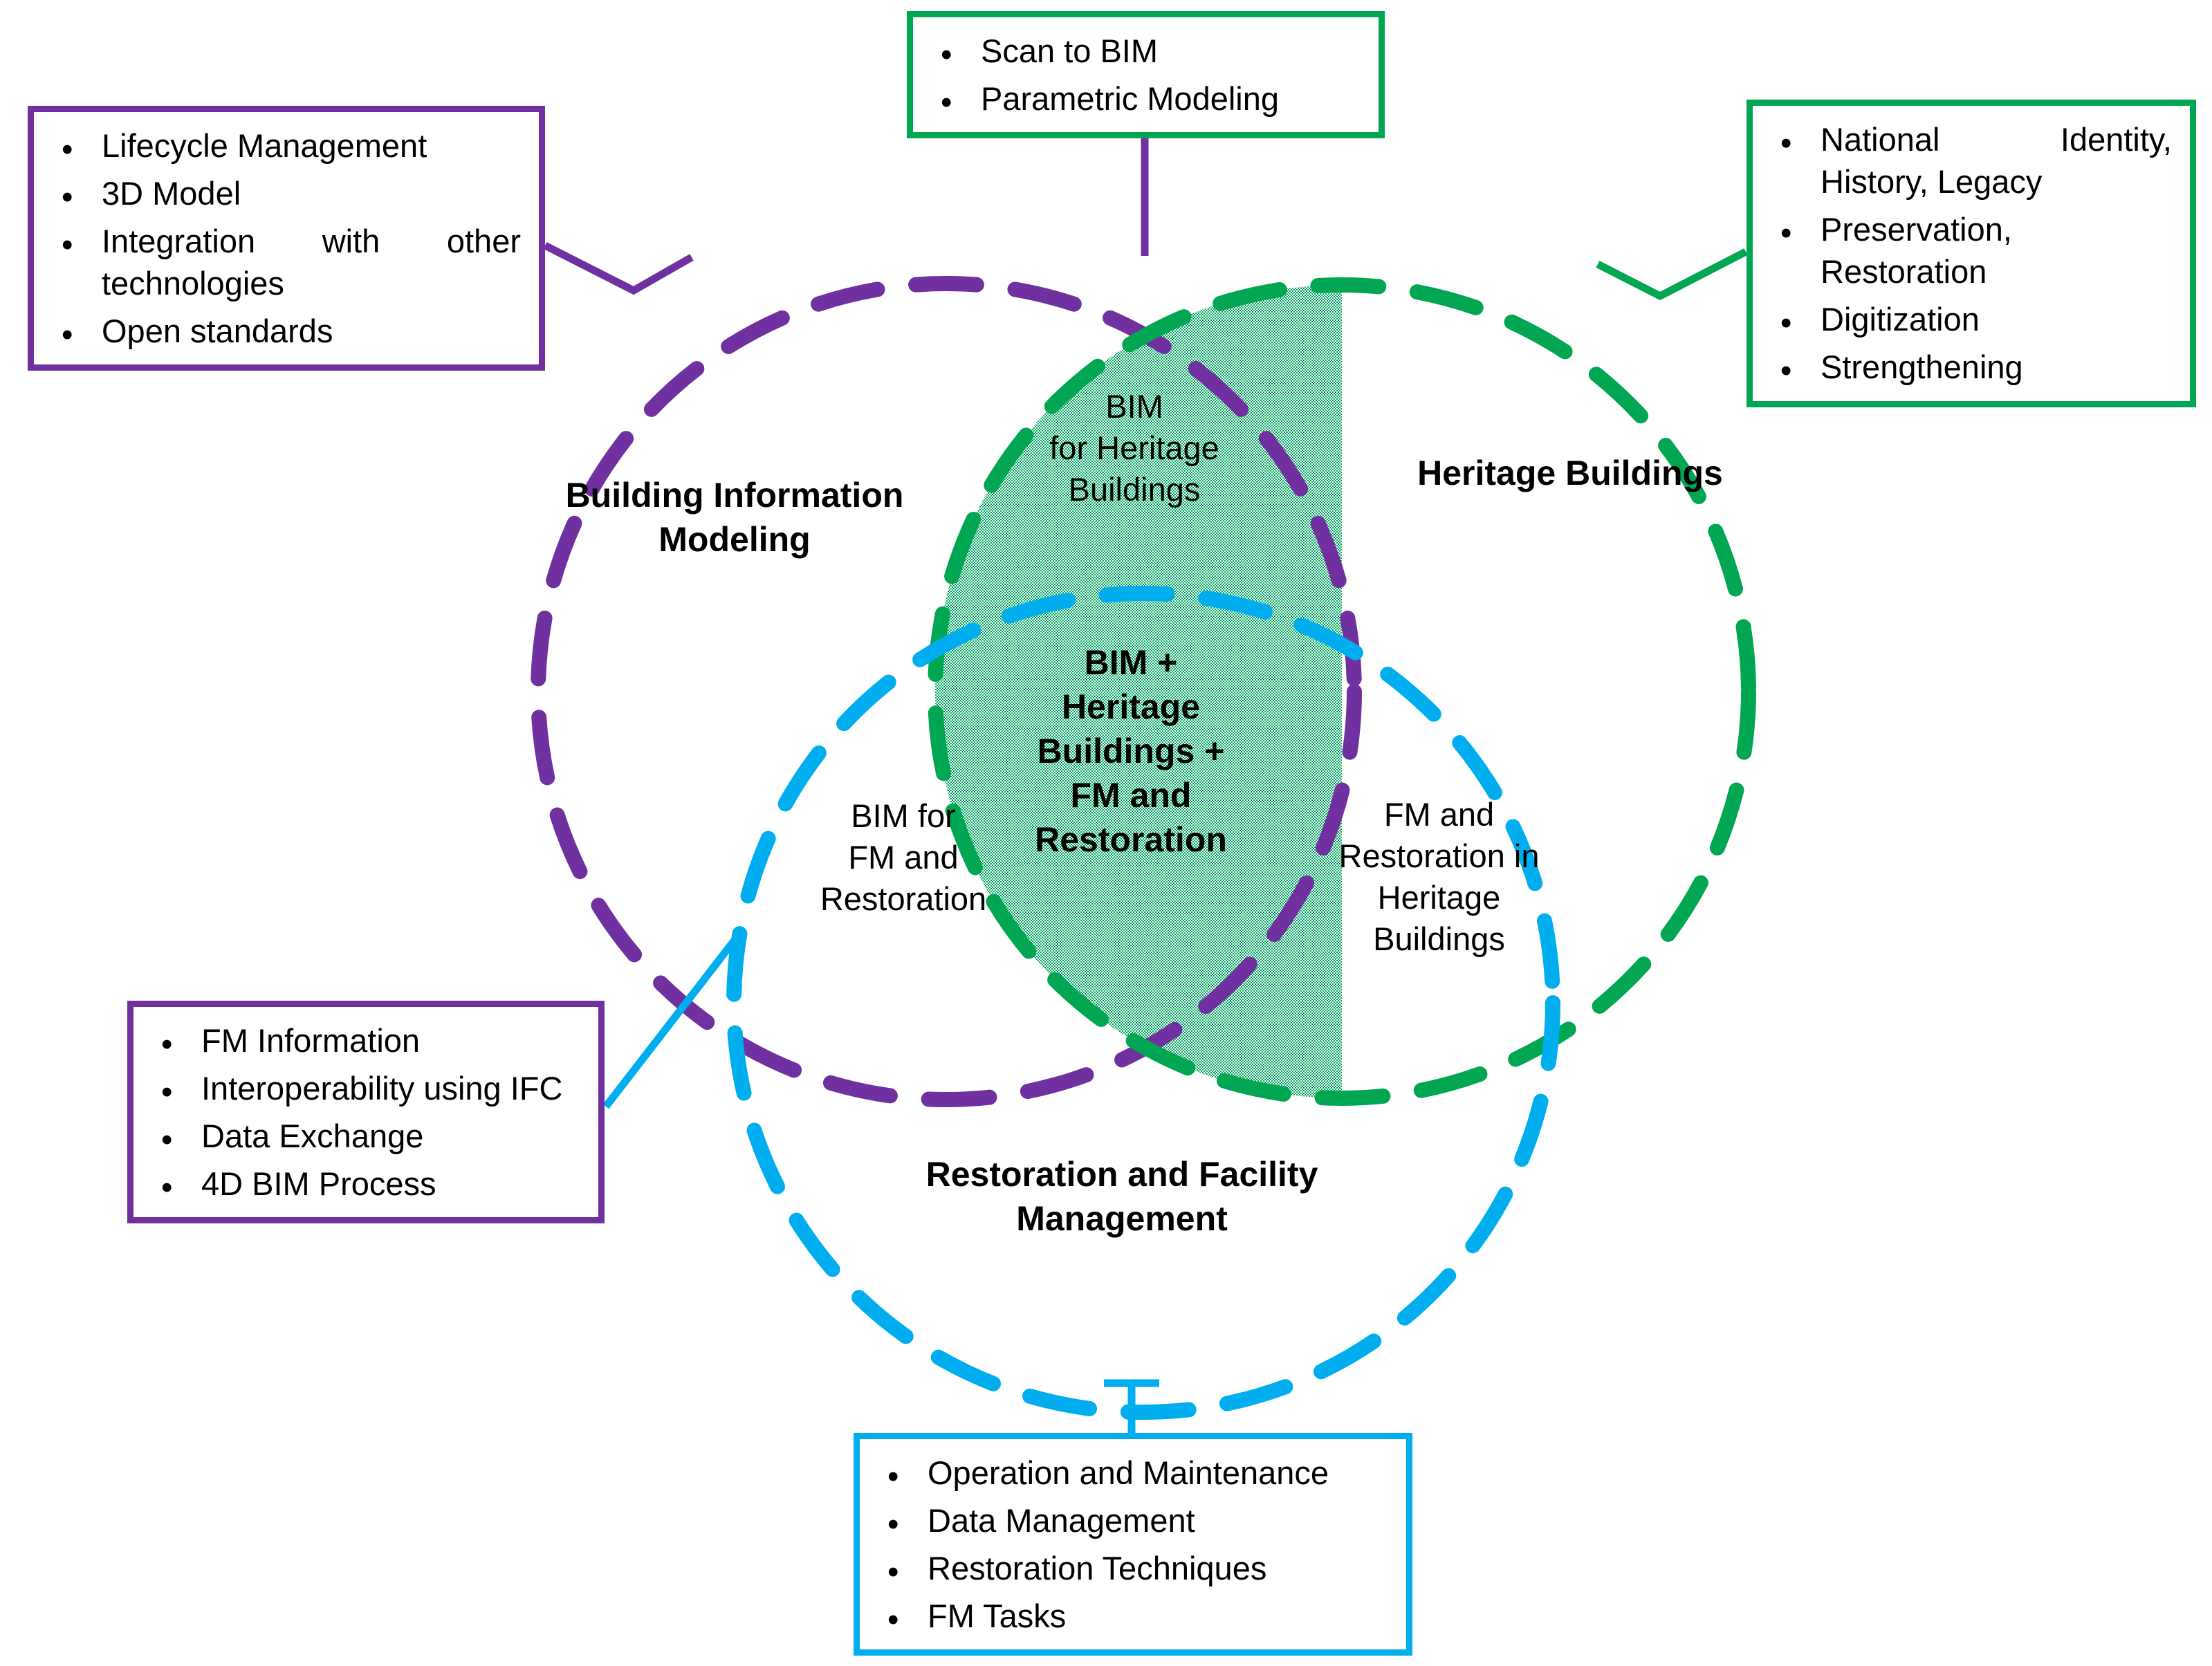  Describe the element at coordinates (1129, 1472) in the screenshot. I see `list-item-label: Operation and Maintenance` at that location.